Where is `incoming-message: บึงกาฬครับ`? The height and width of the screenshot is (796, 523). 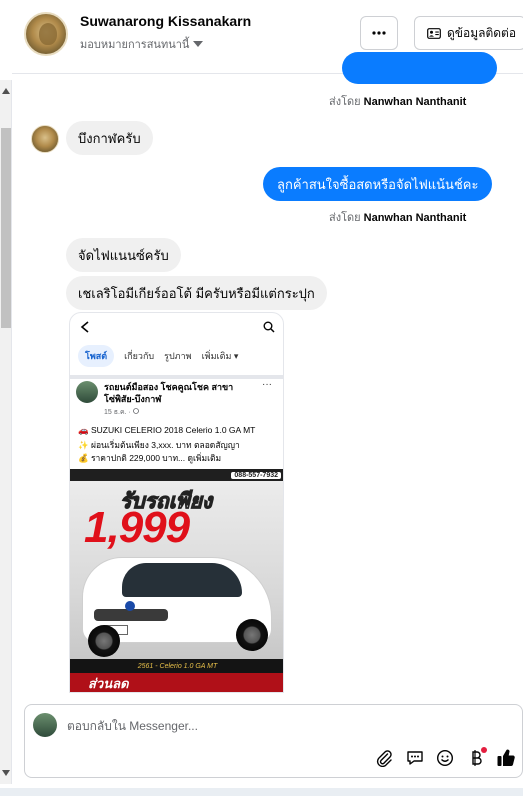
incoming-message: บึงกาฬครับ is located at coordinates (109, 138).